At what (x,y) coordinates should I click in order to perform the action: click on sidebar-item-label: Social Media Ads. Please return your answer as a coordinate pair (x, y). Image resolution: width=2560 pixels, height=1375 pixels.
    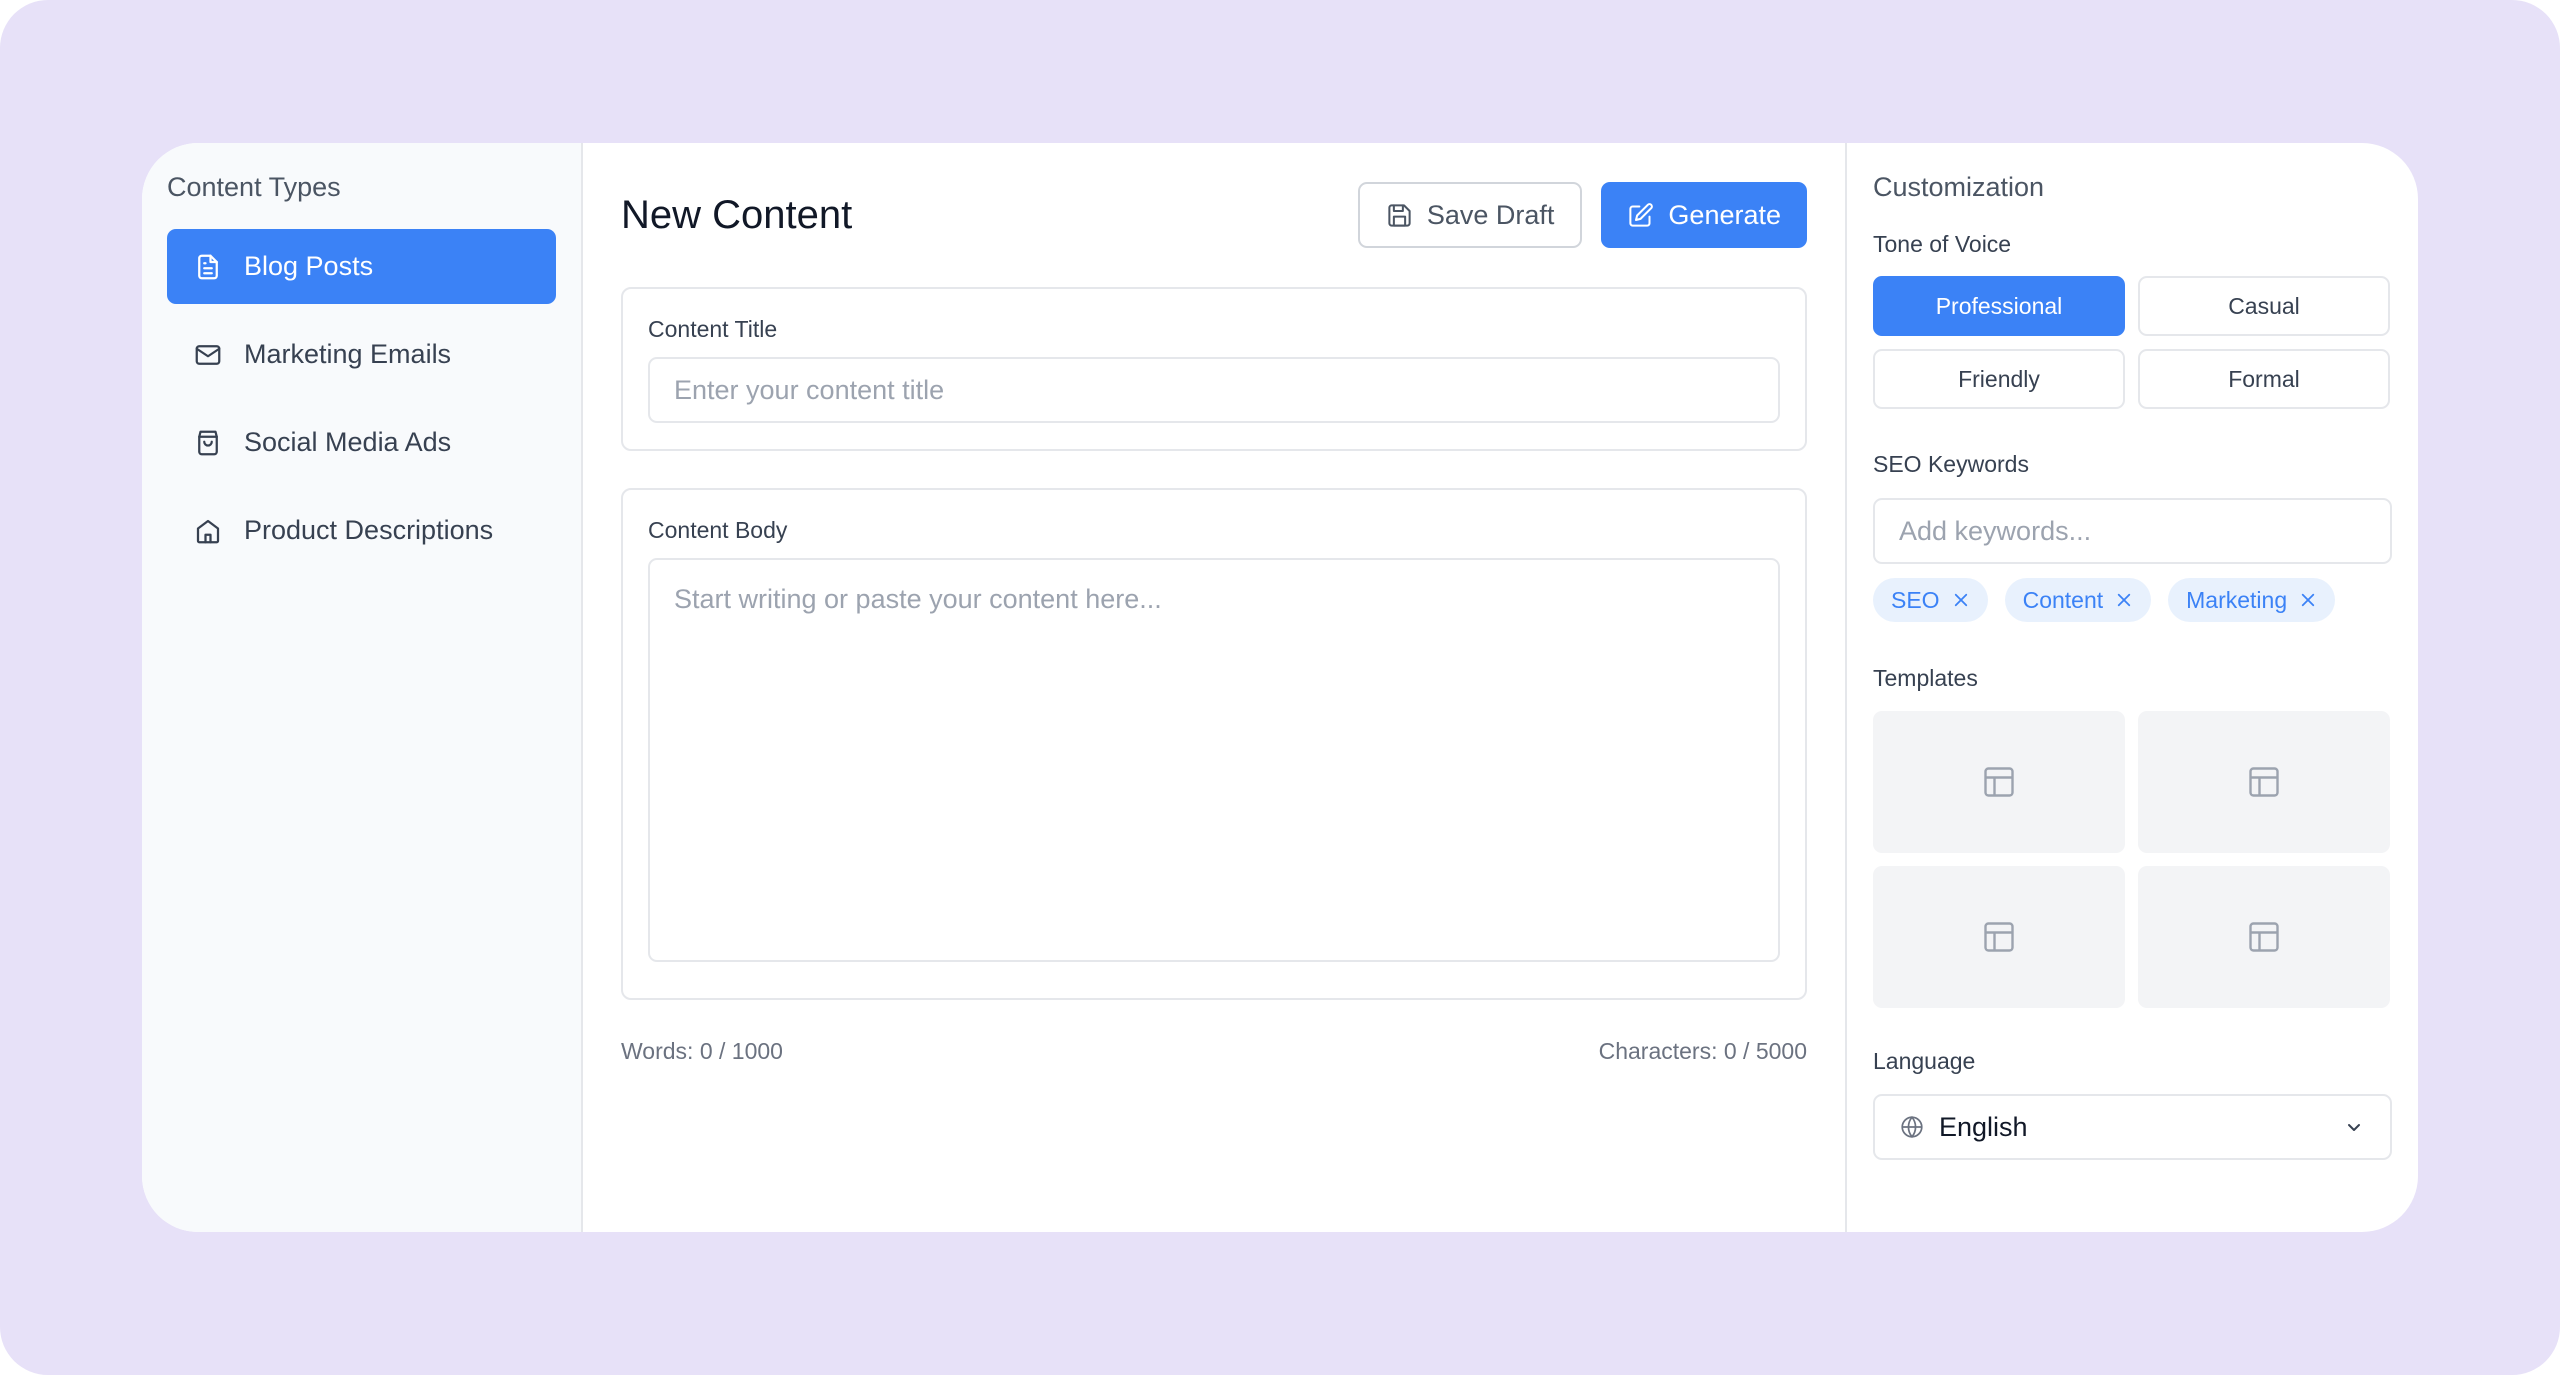
    Looking at the image, I should click on (348, 442).